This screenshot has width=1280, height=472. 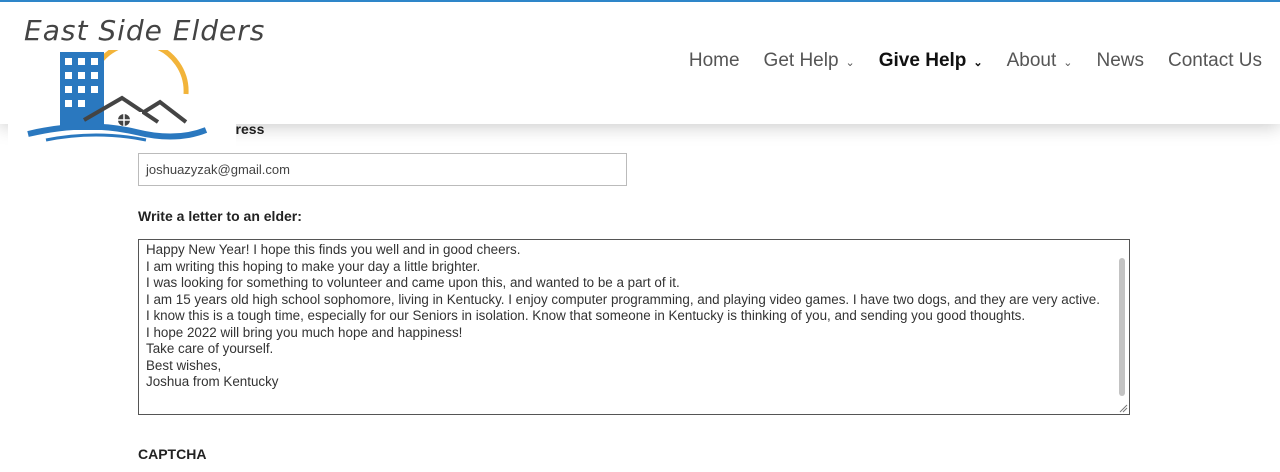 I want to click on nav-item-label: News, so click(x=1120, y=60).